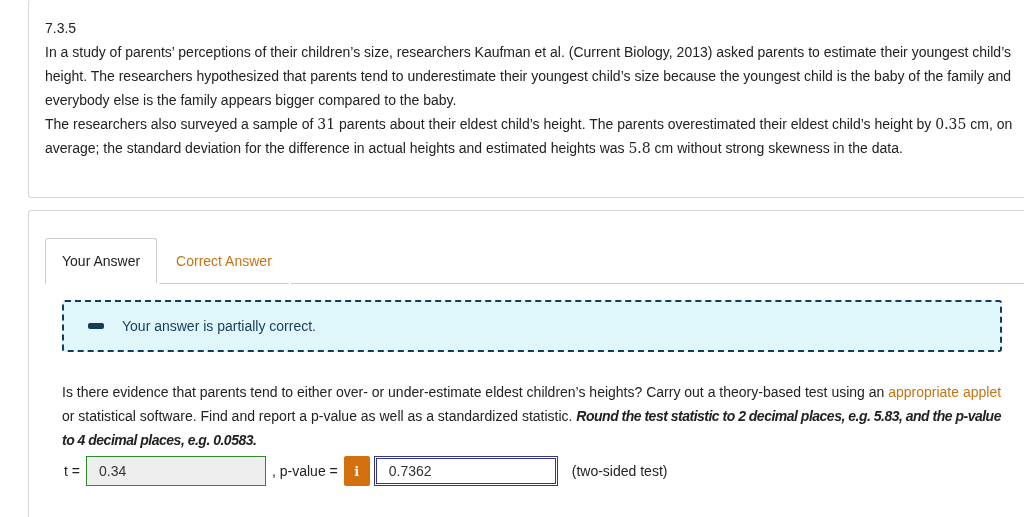 This screenshot has width=1024, height=517. Describe the element at coordinates (532, 416) in the screenshot. I see `question-text: Is there evidence that parents tend to either over- or under-estimate eldest children’s heights? Carry out a theory-based test using an appropriate applet or statistical software. Find and report a p-value as well as a standardized statistic. Round the test statistic to 2 decimal places, e.g. 5.83, and the p-value to 4 decimal places, e.g. 0.0583.` at that location.